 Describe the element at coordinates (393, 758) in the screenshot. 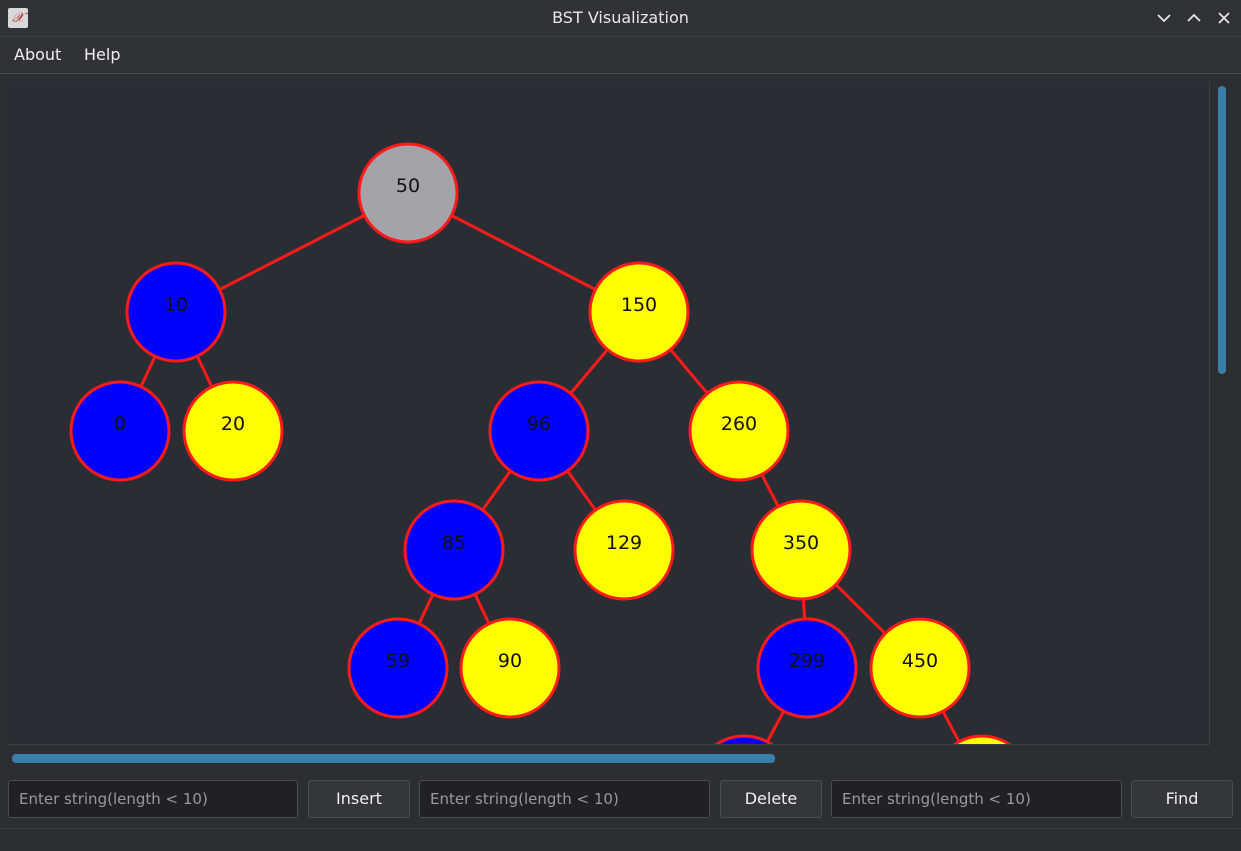

I see `horizontal-scrollbar` at that location.